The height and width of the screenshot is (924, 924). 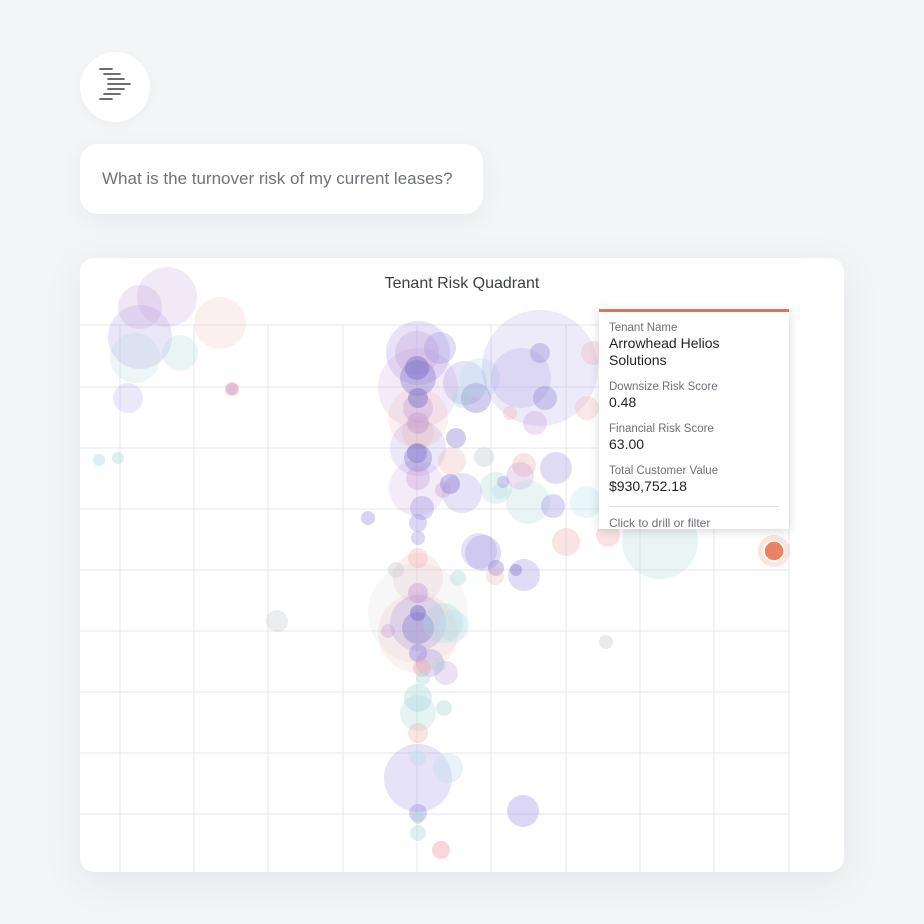 I want to click on tooltip-financial-label: Financial Risk Score, so click(x=661, y=429).